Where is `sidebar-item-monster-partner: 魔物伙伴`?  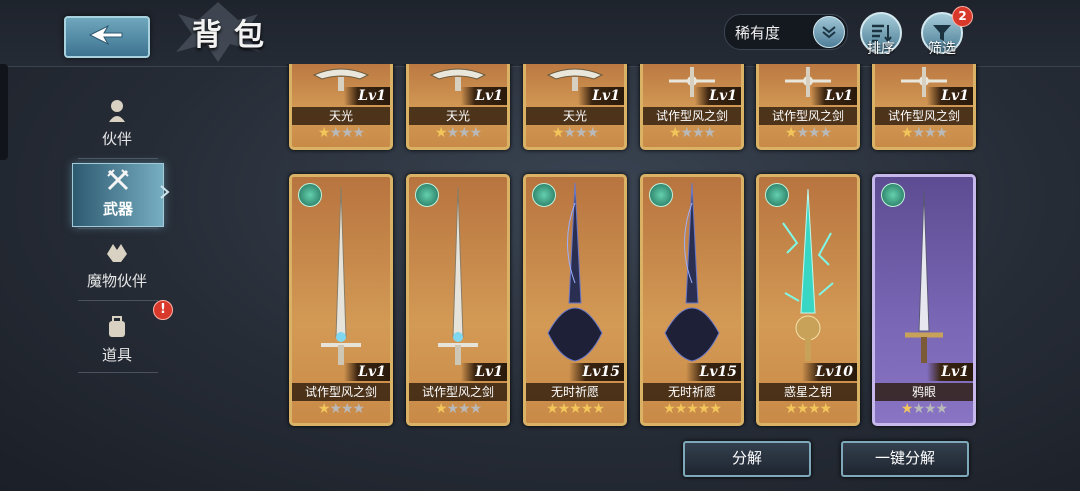
sidebar-item-monster-partner: 魔物伙伴 is located at coordinates (117, 267).